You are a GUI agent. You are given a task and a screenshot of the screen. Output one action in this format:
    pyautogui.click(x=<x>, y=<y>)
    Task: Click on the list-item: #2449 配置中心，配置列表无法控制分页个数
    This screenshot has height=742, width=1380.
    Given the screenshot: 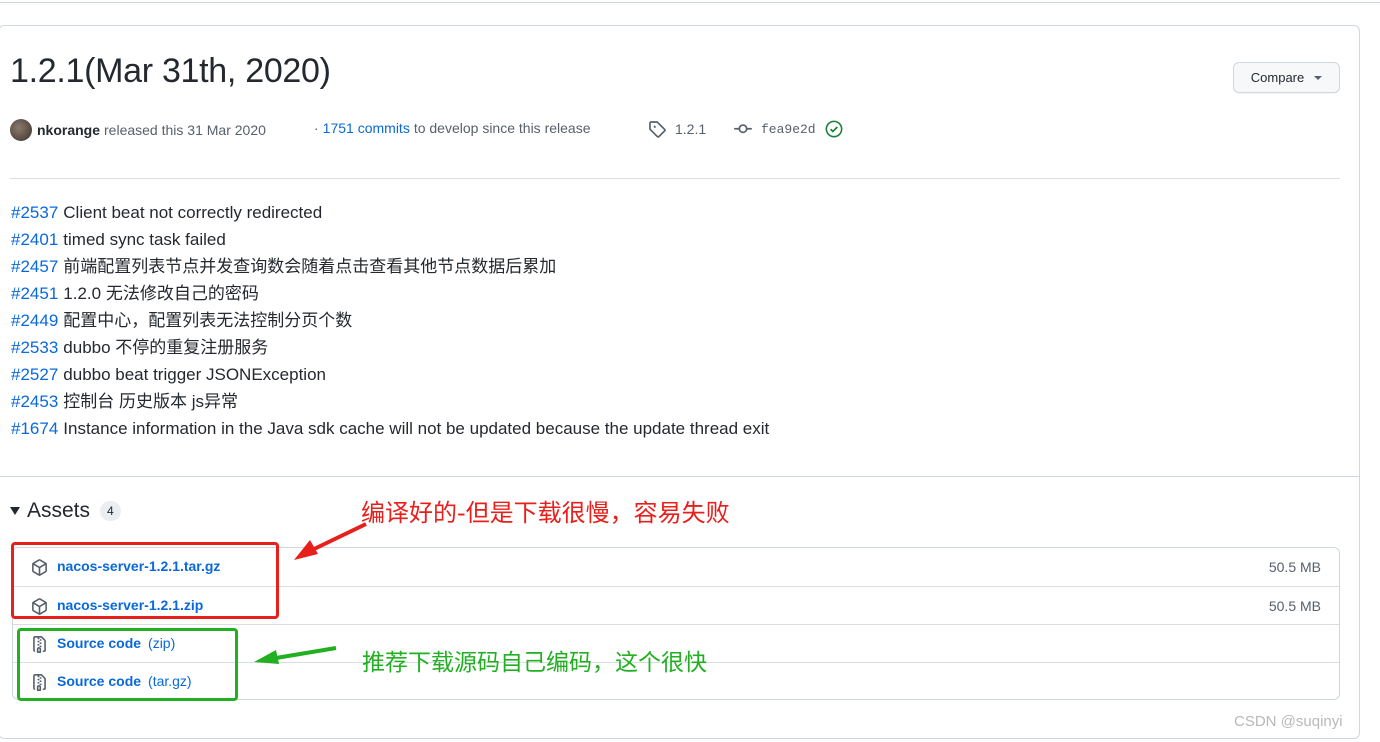 What is the action you would take?
    pyautogui.click(x=390, y=320)
    